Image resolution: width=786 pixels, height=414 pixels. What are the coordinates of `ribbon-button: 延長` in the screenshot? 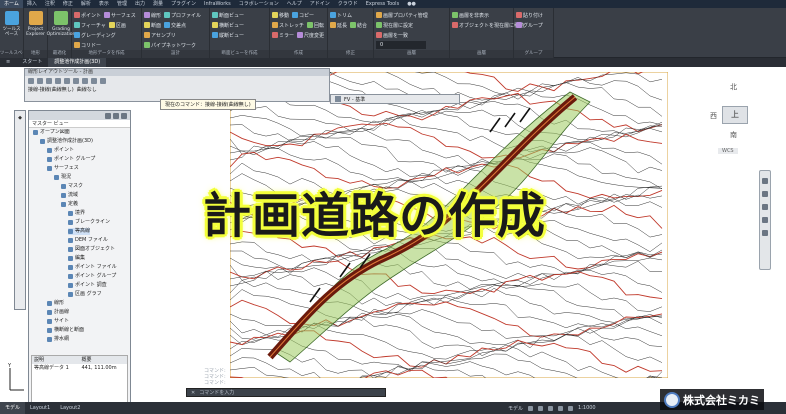 It's located at (338, 25).